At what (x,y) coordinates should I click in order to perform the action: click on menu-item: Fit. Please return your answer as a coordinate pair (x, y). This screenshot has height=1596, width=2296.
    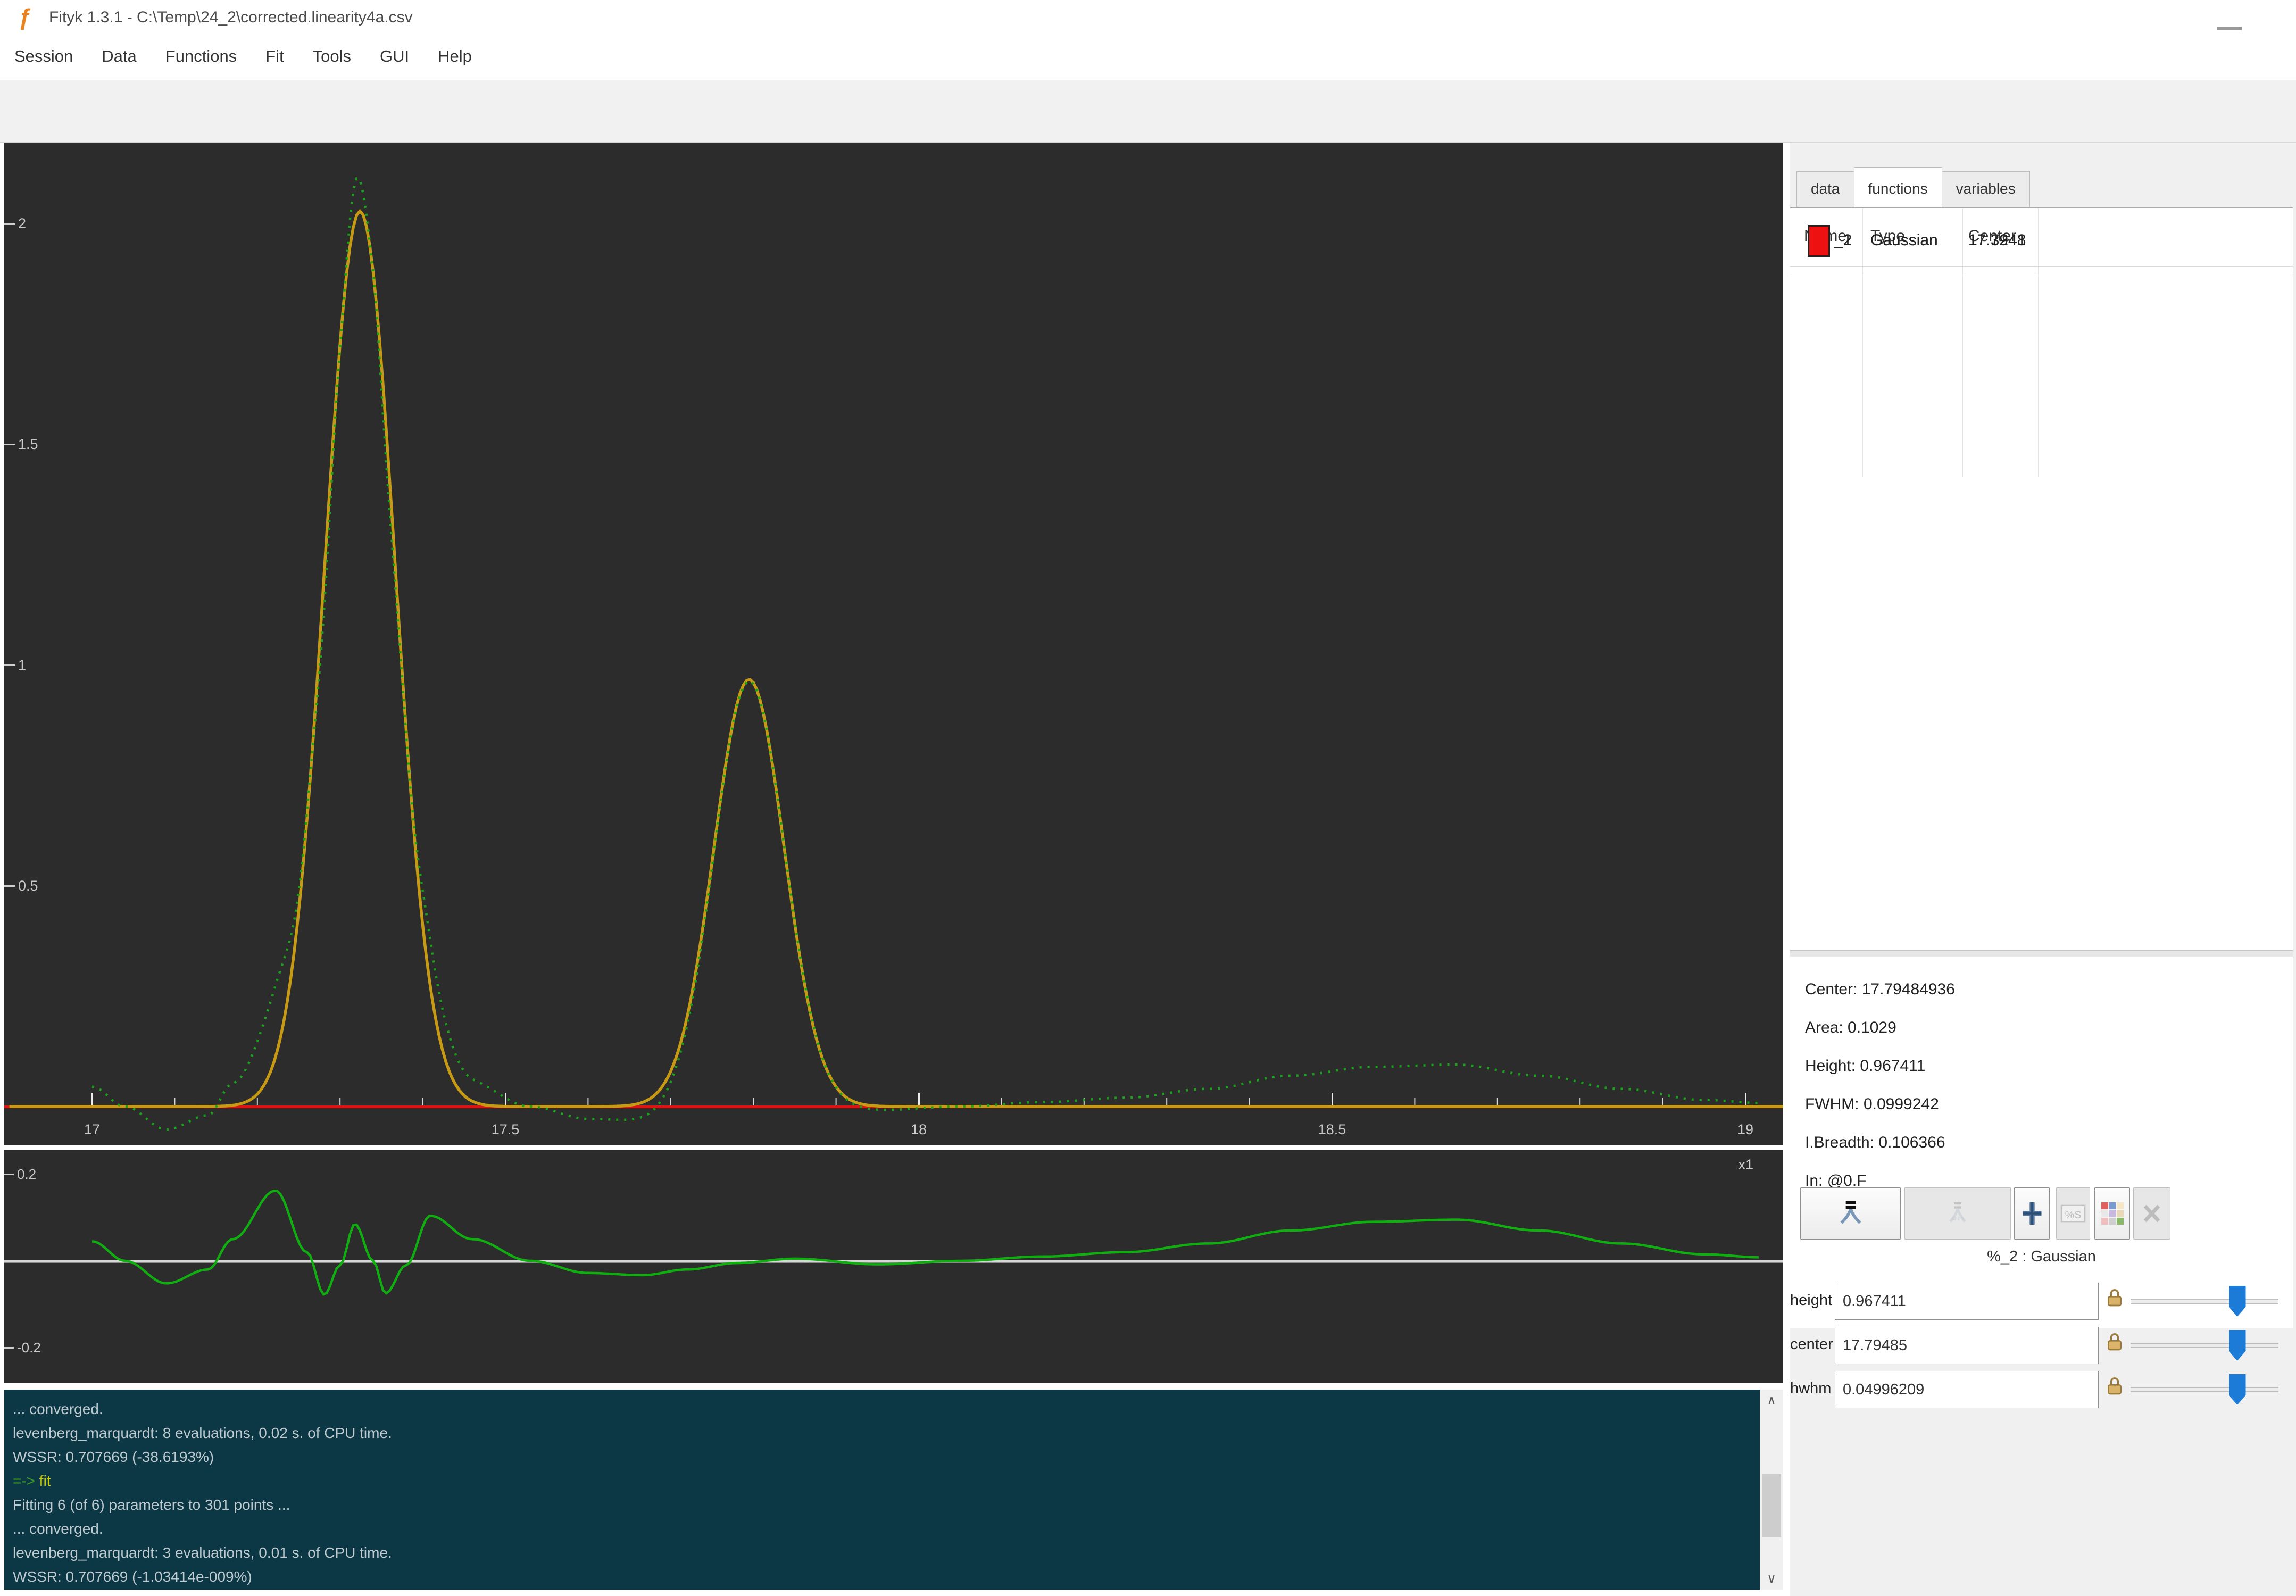
    Looking at the image, I should click on (274, 57).